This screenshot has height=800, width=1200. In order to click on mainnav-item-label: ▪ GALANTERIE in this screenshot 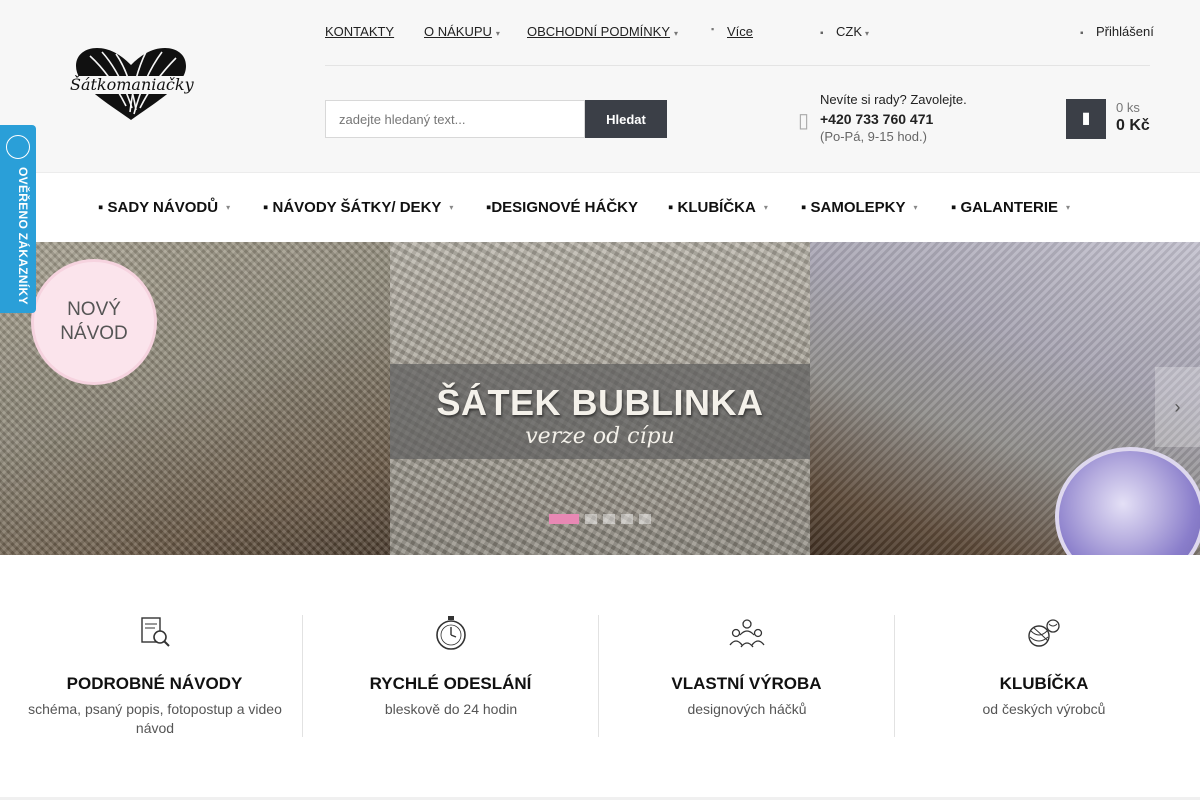, I will do `click(1004, 207)`.